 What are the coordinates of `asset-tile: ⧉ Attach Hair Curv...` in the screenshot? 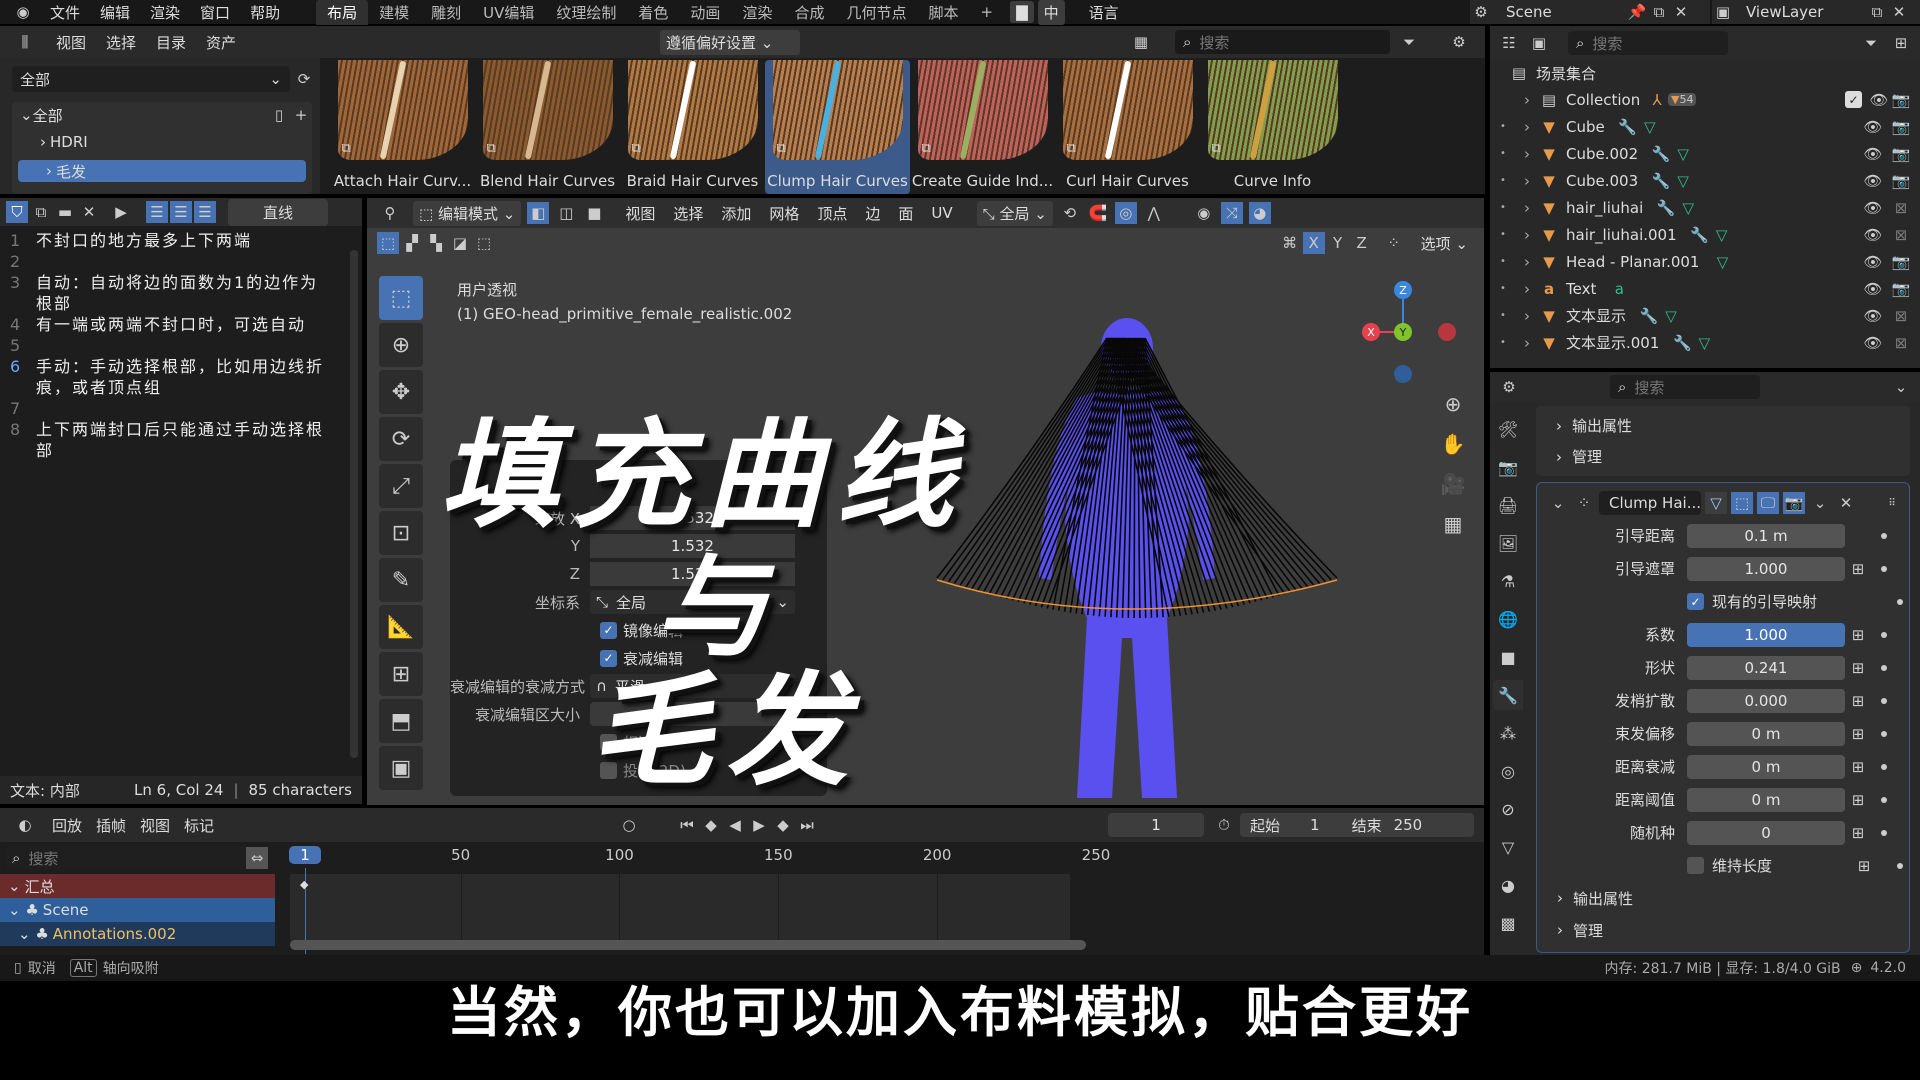 It's located at (402, 127).